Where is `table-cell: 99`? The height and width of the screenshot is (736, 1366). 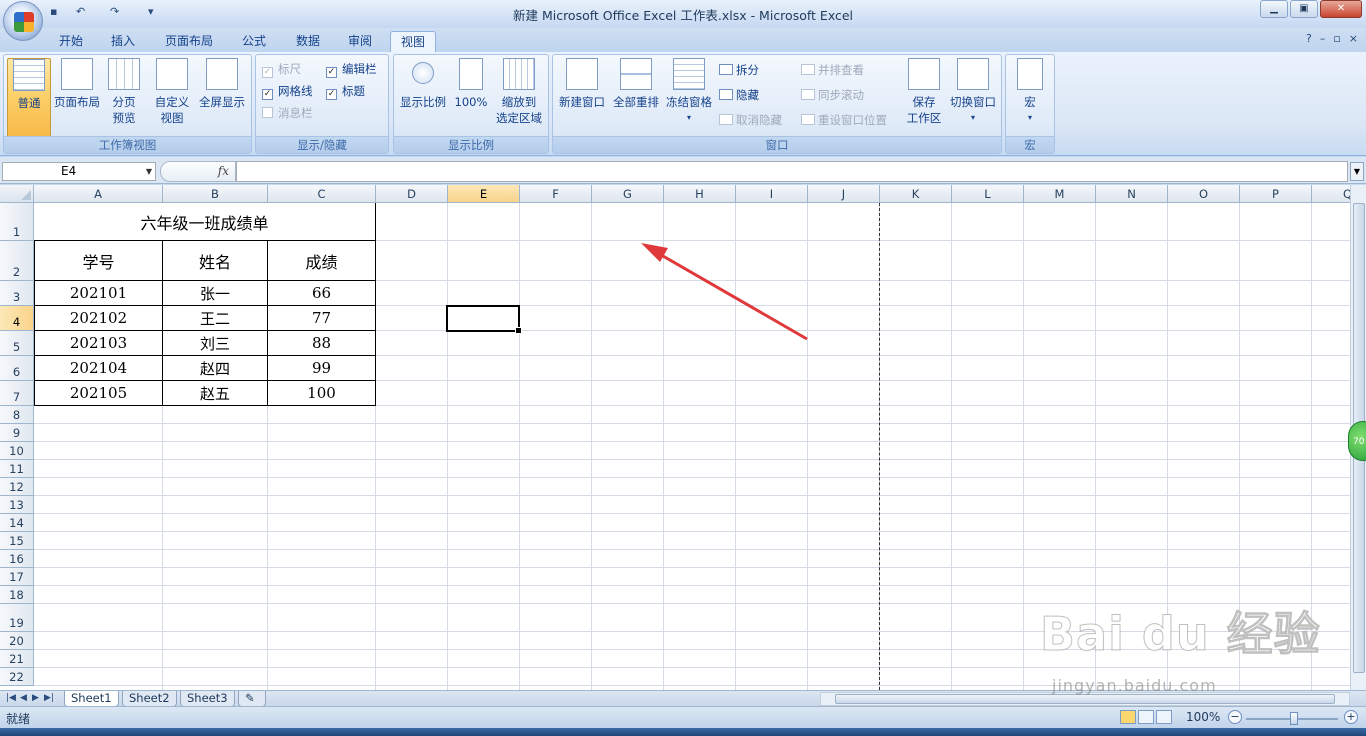 table-cell: 99 is located at coordinates (322, 368).